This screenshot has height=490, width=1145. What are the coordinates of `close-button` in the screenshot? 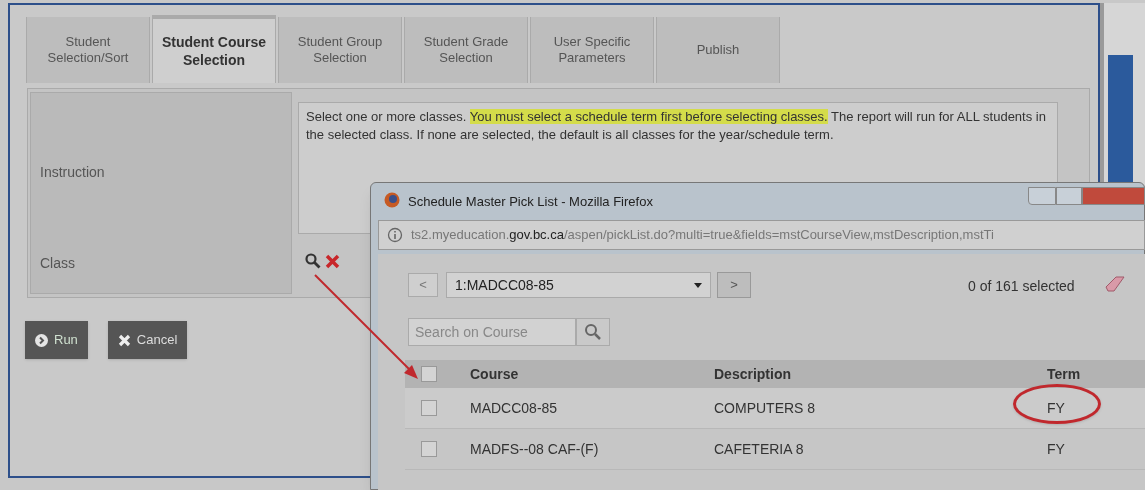 It's located at (1113, 196).